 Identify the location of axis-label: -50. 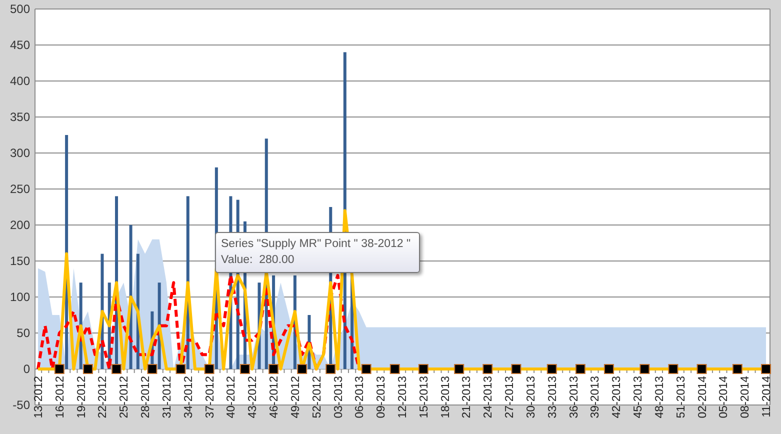
(21, 405).